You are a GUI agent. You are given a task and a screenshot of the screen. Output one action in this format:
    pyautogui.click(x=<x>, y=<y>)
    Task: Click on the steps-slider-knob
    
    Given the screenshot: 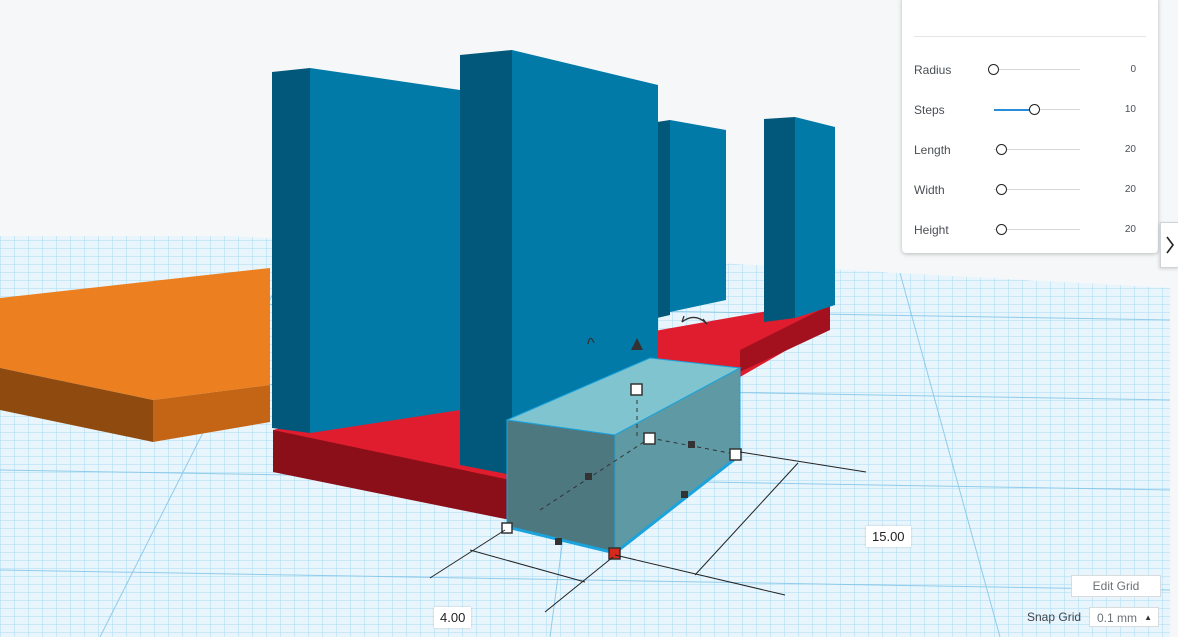 What is the action you would take?
    pyautogui.click(x=1034, y=109)
    